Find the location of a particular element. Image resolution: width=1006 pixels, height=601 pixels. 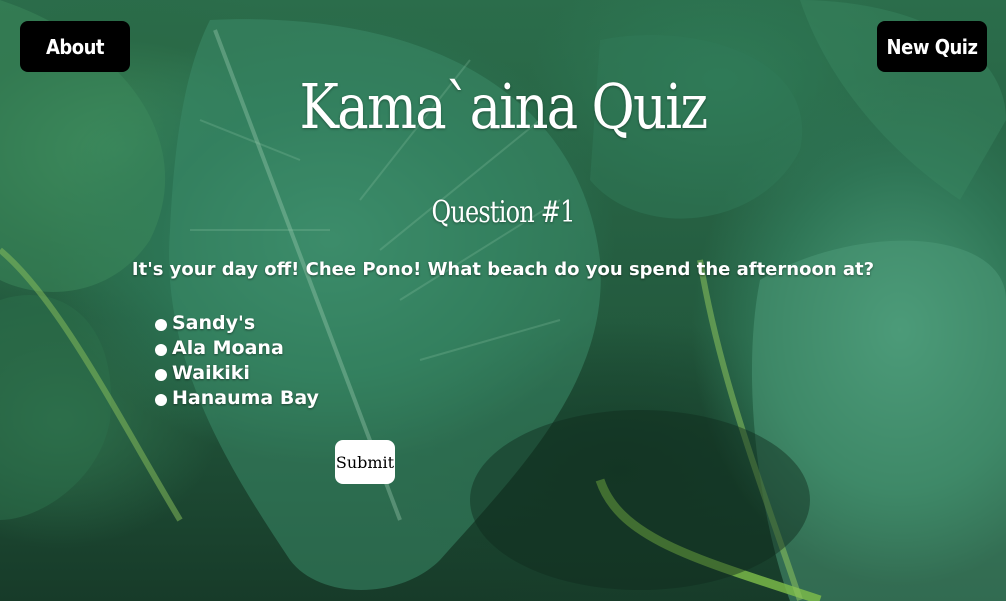

option-item: Ala Moana is located at coordinates (237, 347).